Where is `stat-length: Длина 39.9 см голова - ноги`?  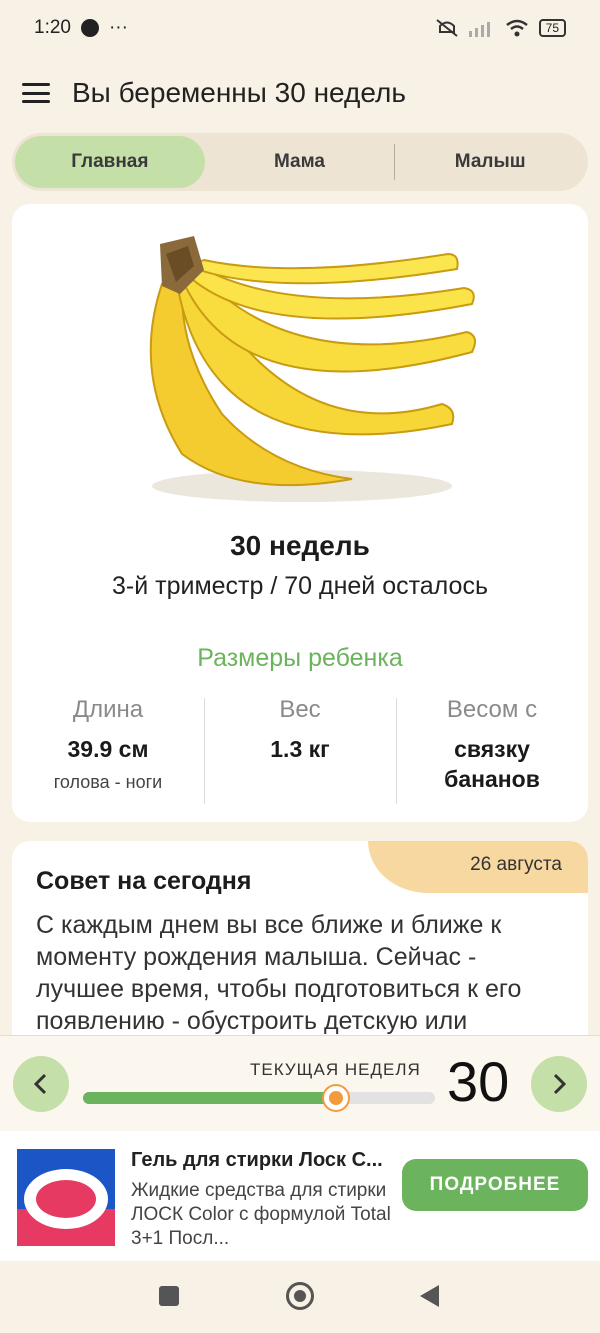 stat-length: Длина 39.9 см голова - ноги is located at coordinates (108, 745).